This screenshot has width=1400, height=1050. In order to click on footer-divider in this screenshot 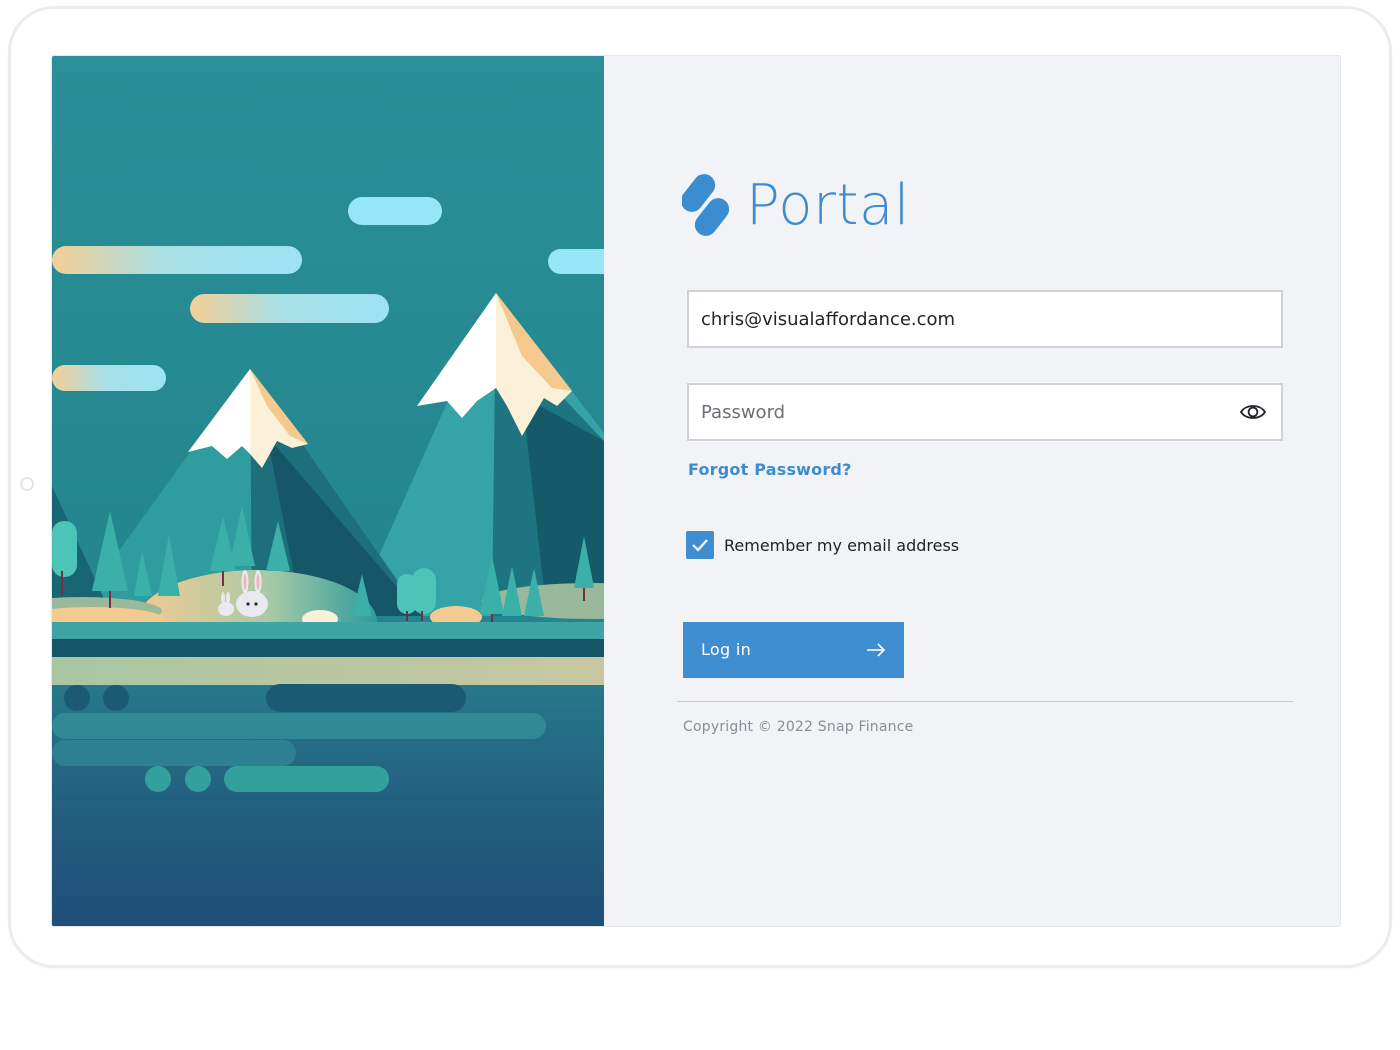, I will do `click(985, 701)`.